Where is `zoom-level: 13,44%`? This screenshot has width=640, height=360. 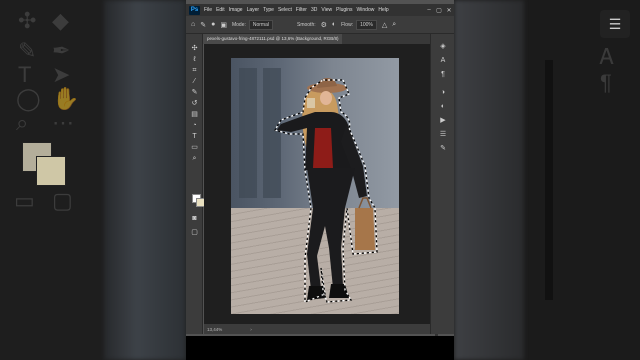 zoom-level: 13,44% is located at coordinates (214, 329).